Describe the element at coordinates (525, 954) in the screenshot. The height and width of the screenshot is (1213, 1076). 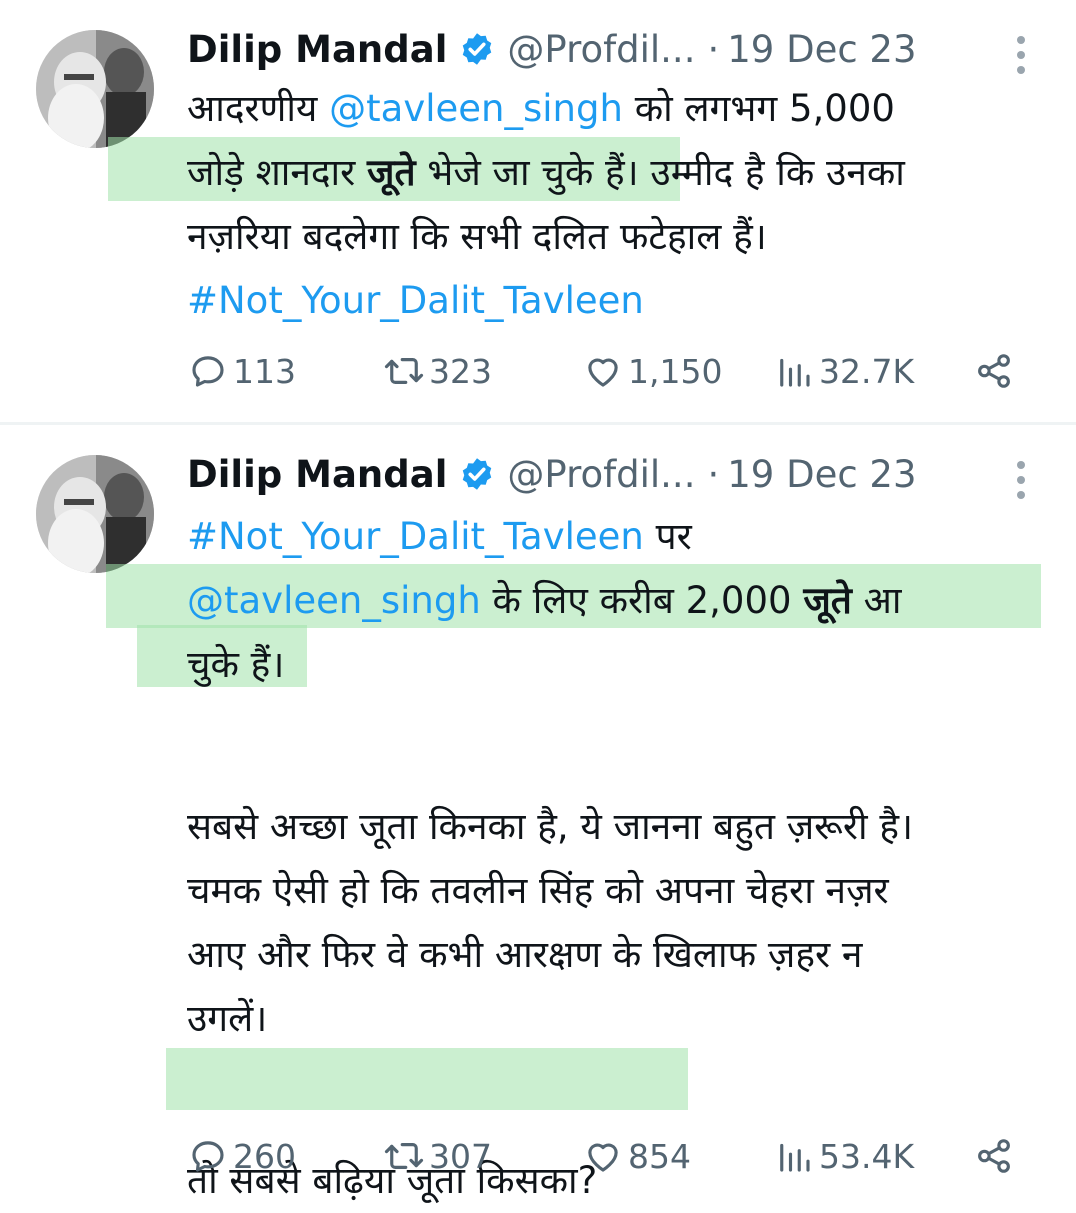
I see `text-segment: आए और फिर वे कभी आरक्षण के खिलाफ ज़हर न` at that location.